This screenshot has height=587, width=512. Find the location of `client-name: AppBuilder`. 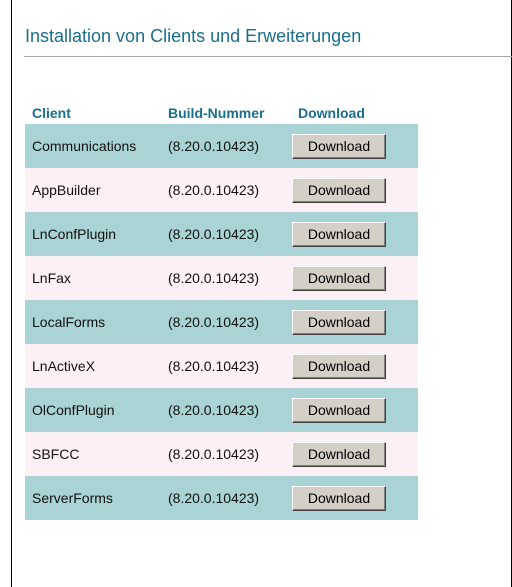

client-name: AppBuilder is located at coordinates (93, 190).